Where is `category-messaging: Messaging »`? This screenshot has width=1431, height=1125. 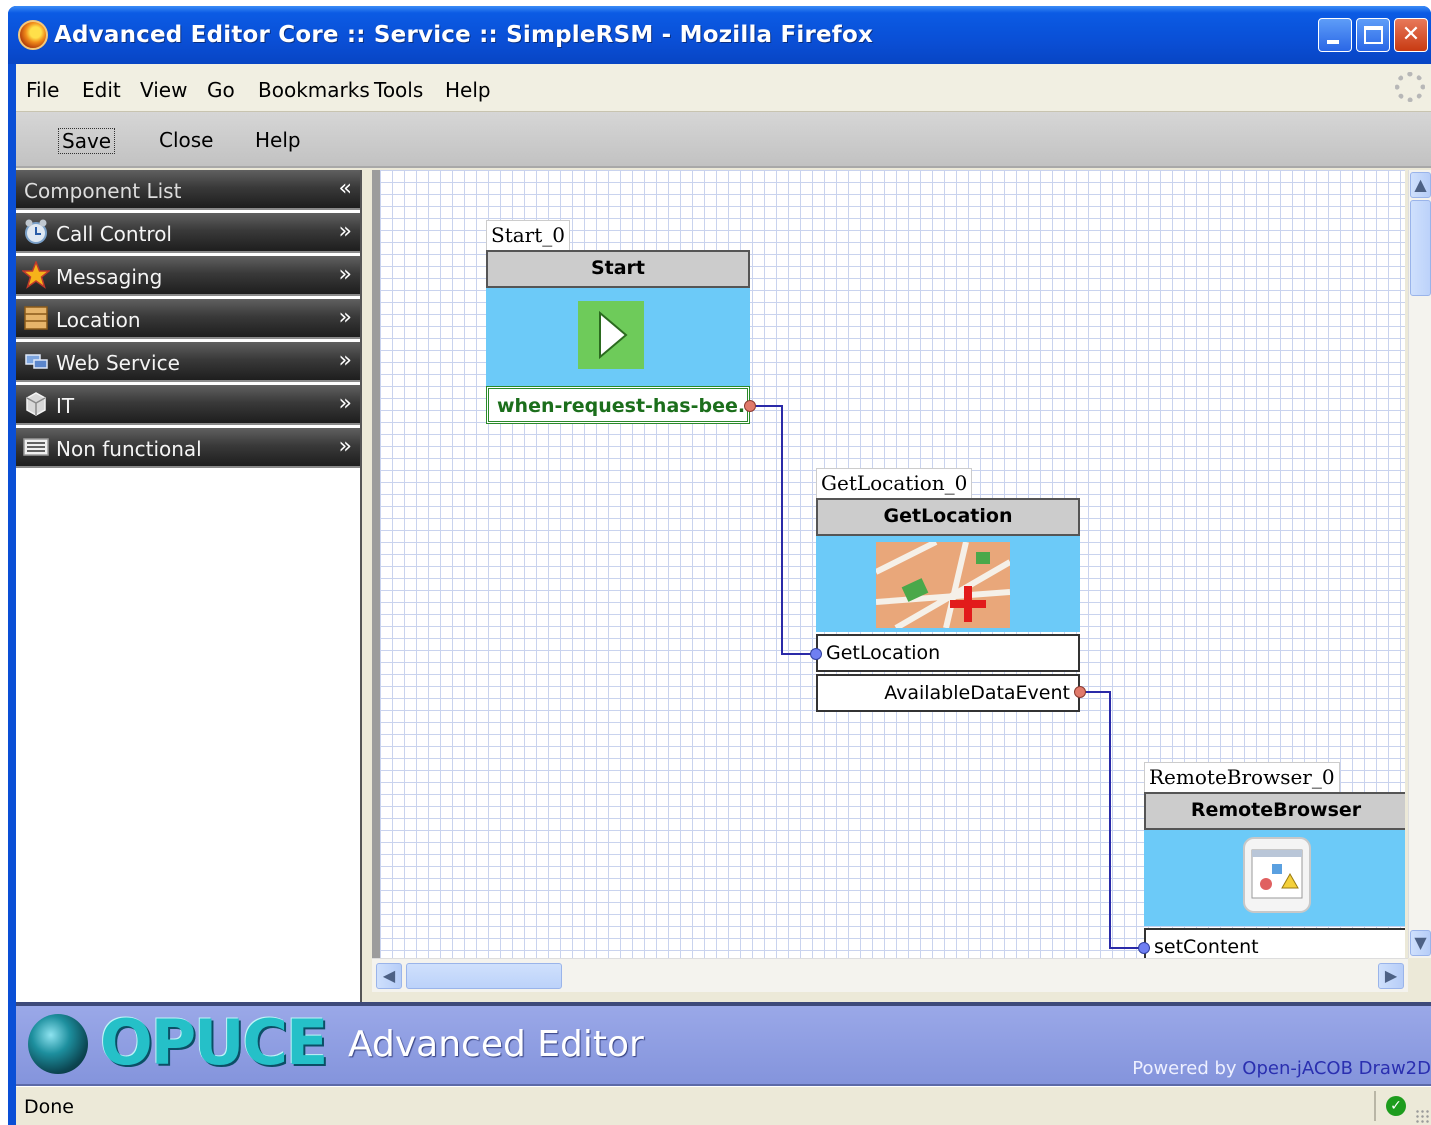
category-messaging: Messaging » is located at coordinates (188, 276).